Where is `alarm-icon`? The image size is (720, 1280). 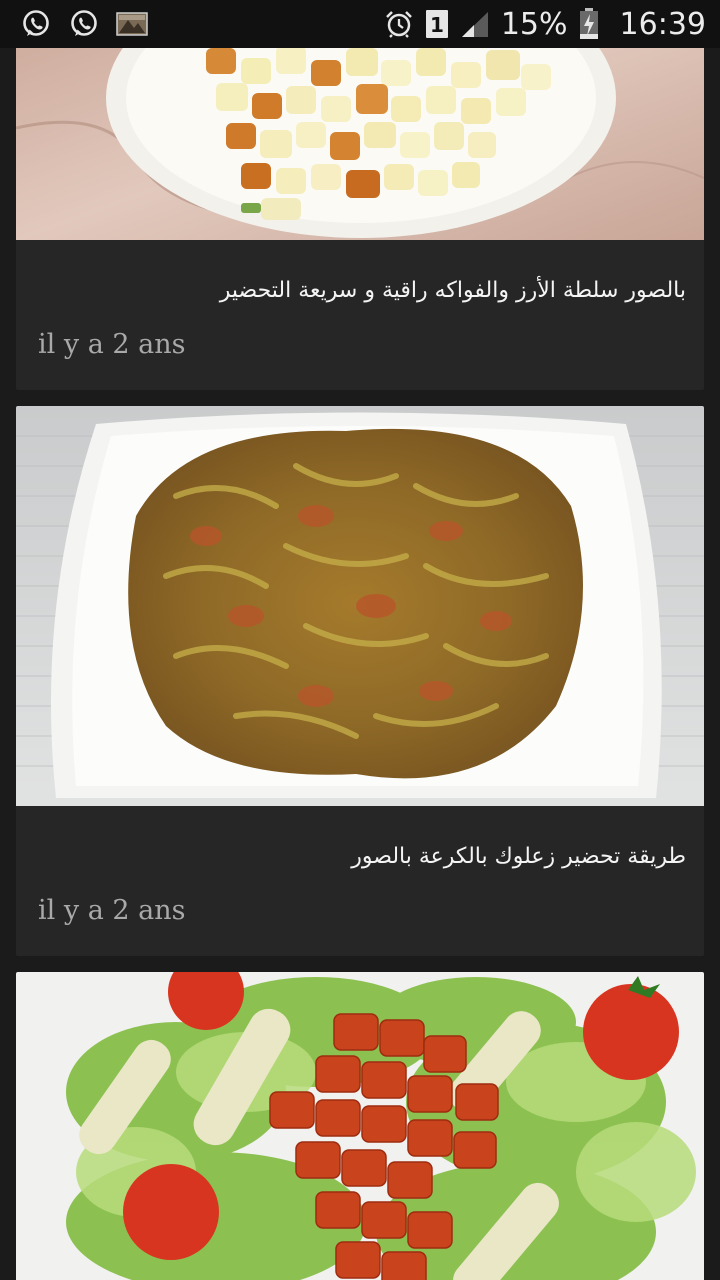 alarm-icon is located at coordinates (399, 24).